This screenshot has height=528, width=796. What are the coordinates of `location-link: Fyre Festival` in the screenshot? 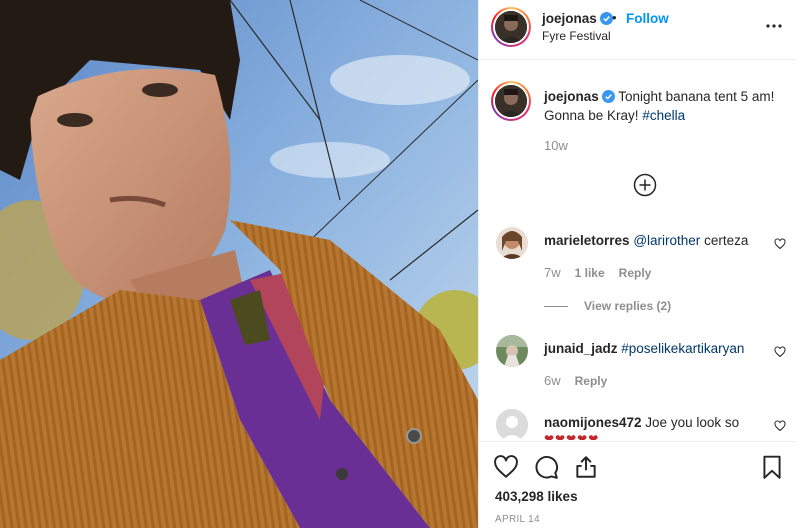 It's located at (576, 36).